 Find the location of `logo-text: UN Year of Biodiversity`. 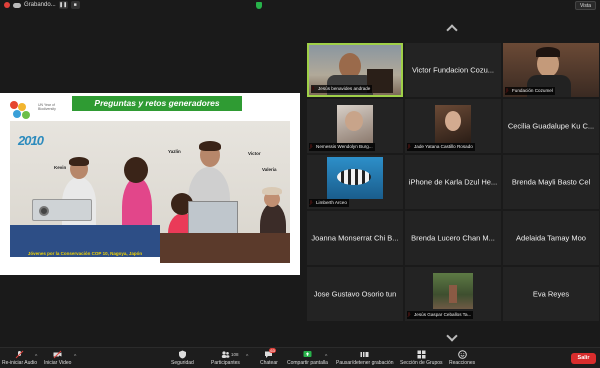

logo-text: UN Year of Biodiversity is located at coordinates (47, 107).